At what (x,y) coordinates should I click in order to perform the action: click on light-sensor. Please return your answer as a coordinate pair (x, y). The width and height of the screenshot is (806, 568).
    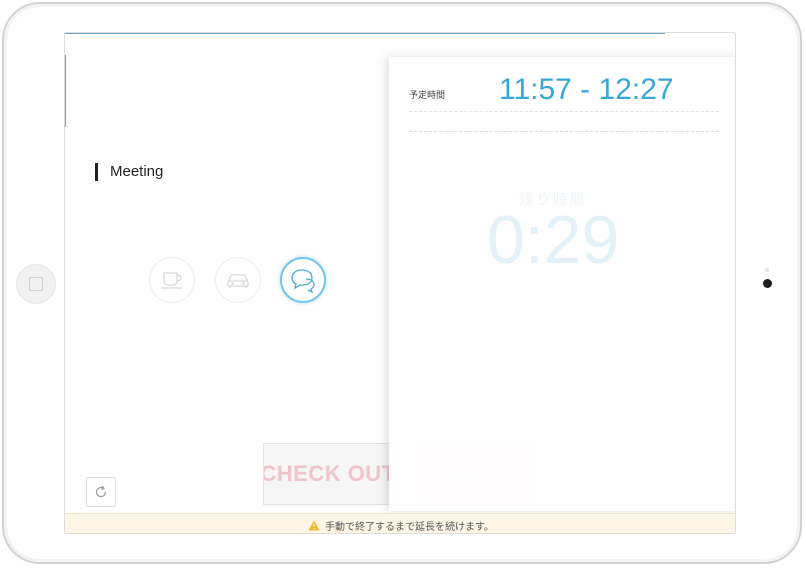
    Looking at the image, I should click on (767, 270).